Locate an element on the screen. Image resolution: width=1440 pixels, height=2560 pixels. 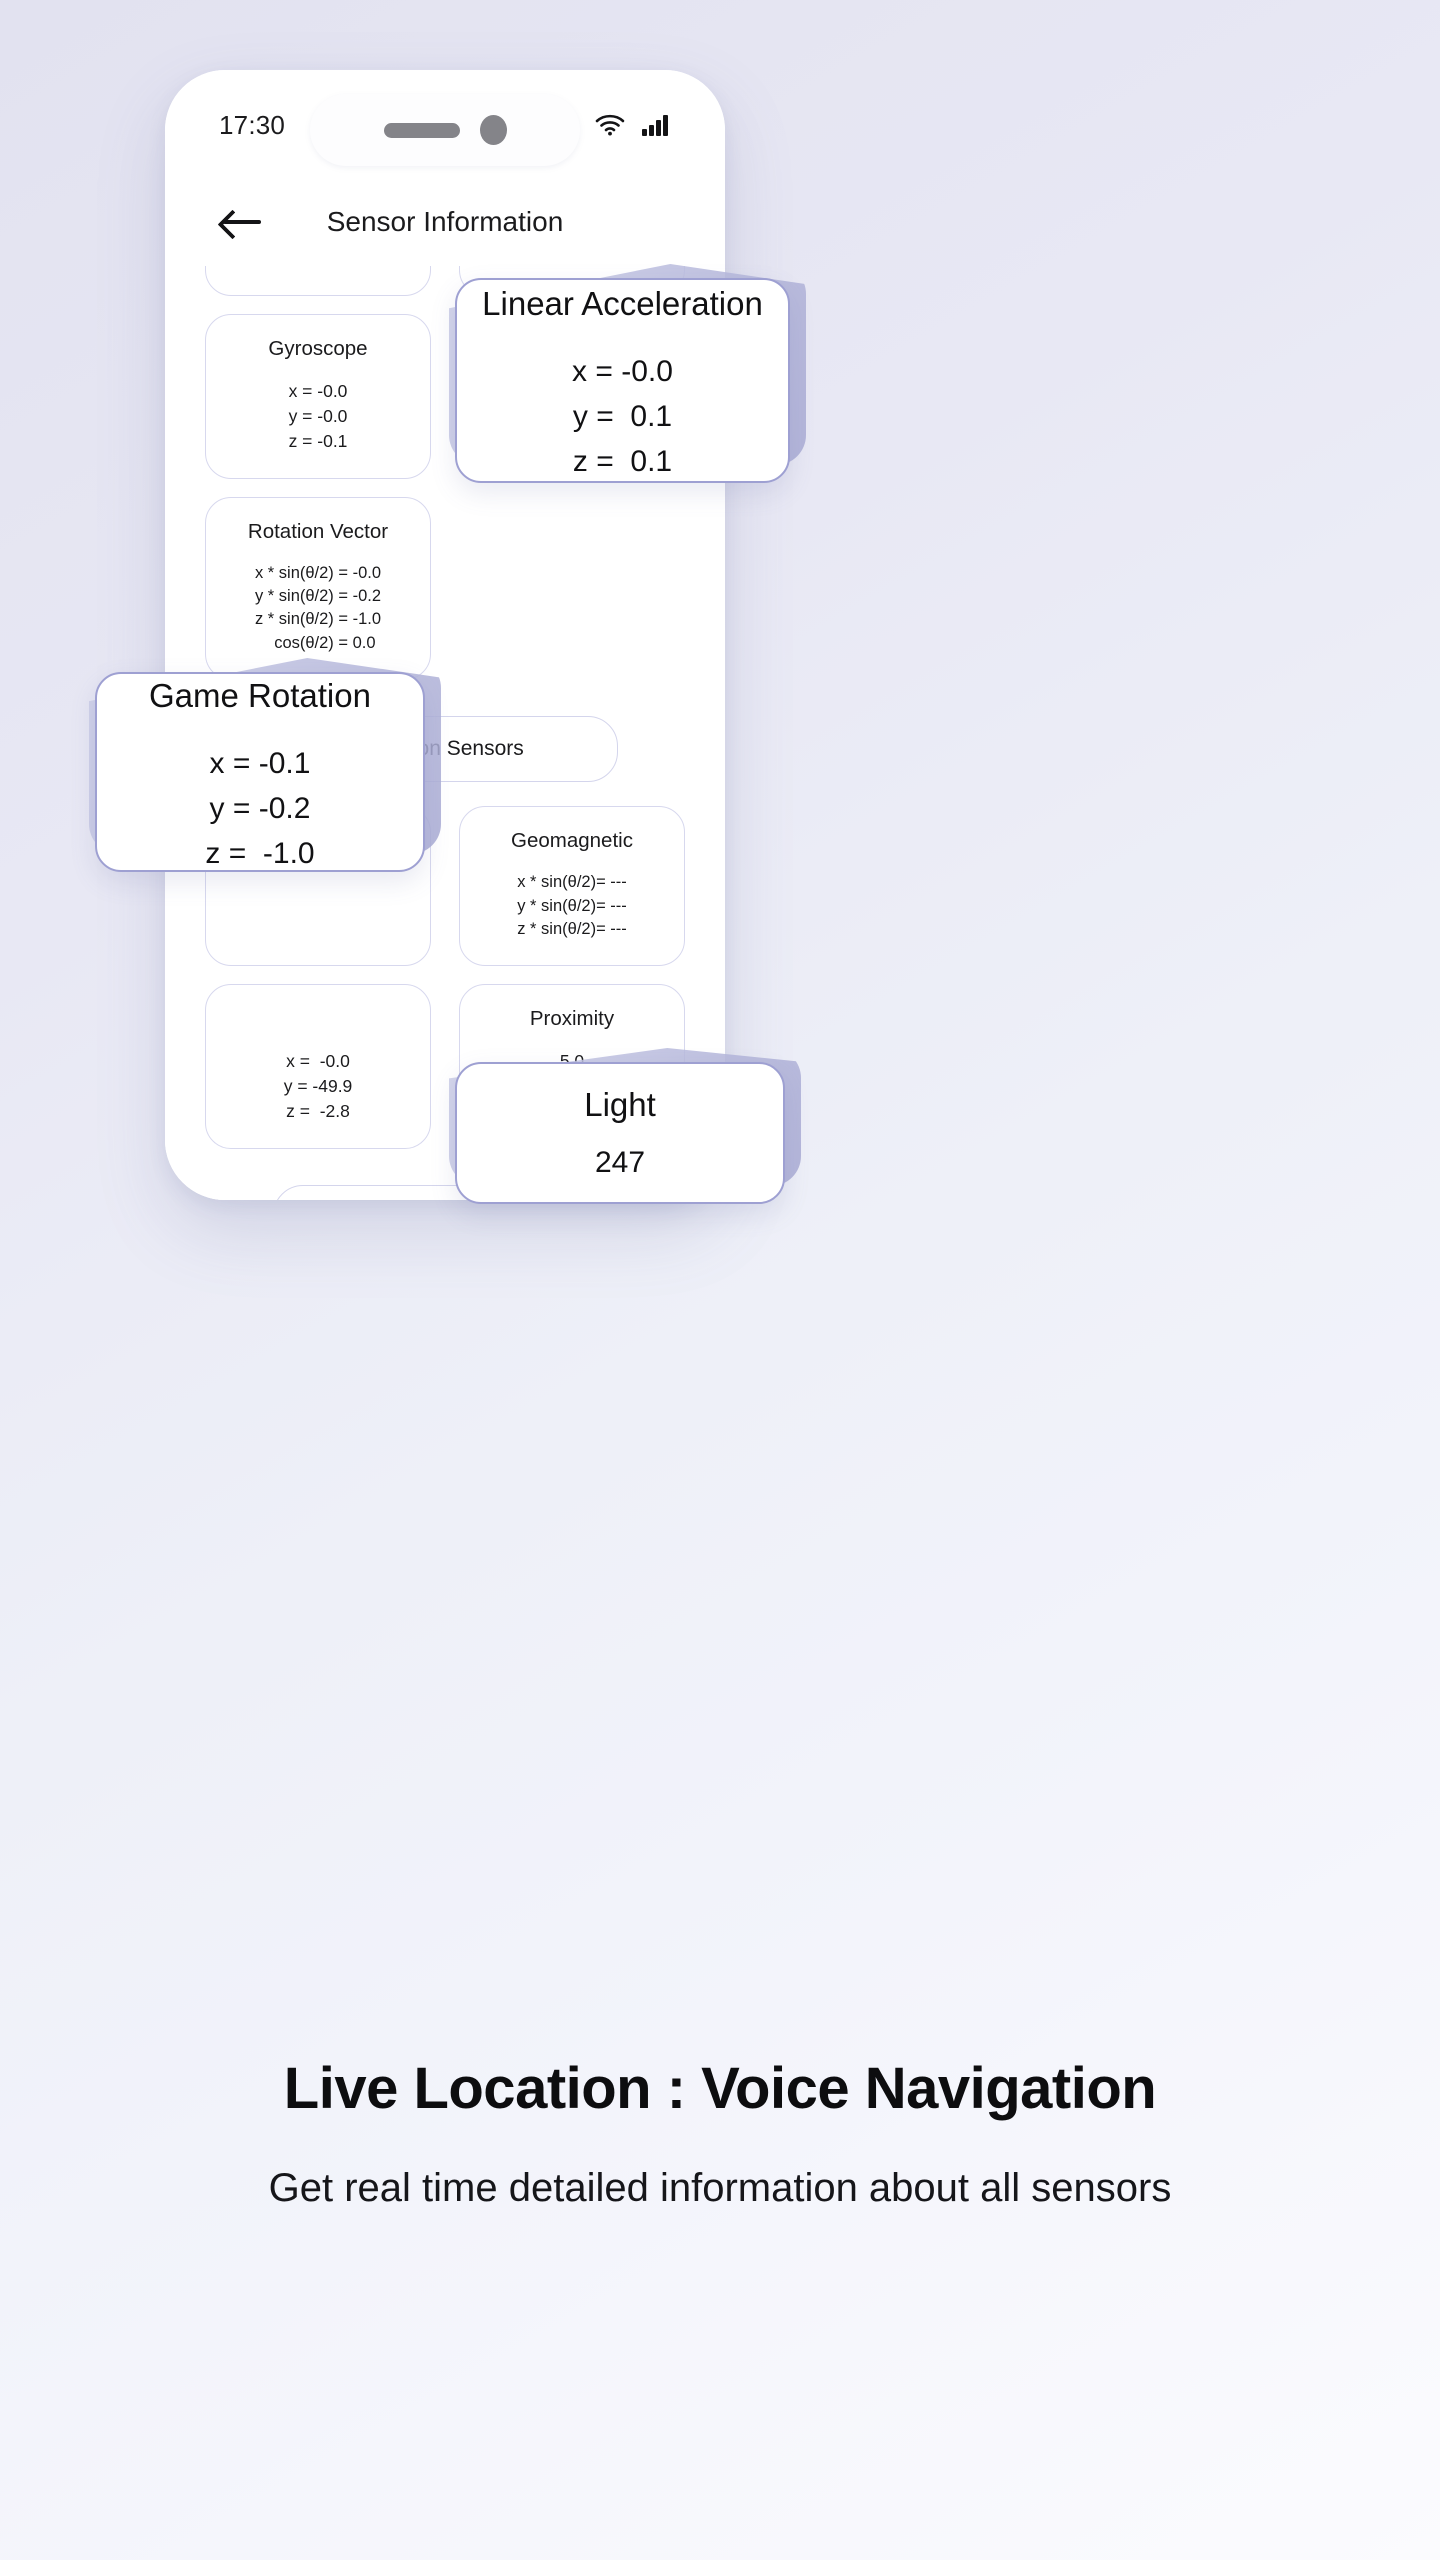
callout-values: x = -0.0 y = 0.1 z = 0.1 is located at coordinates (622, 416).